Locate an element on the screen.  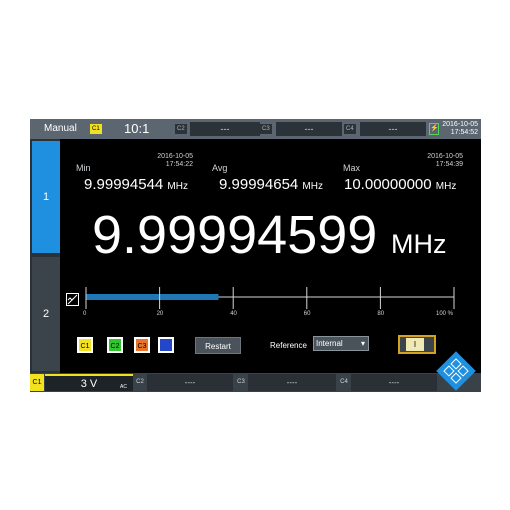
bottom-channel-bar: C1 3 V AC C2 ---- C3 ---- C4 ---- is located at coordinates (255, 382).